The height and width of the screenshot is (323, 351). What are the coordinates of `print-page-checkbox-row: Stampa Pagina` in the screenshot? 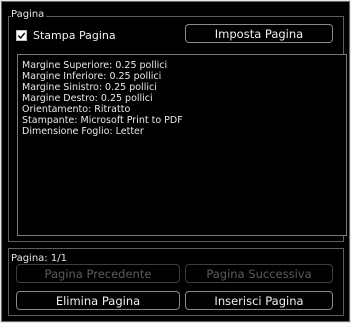 It's located at (66, 35).